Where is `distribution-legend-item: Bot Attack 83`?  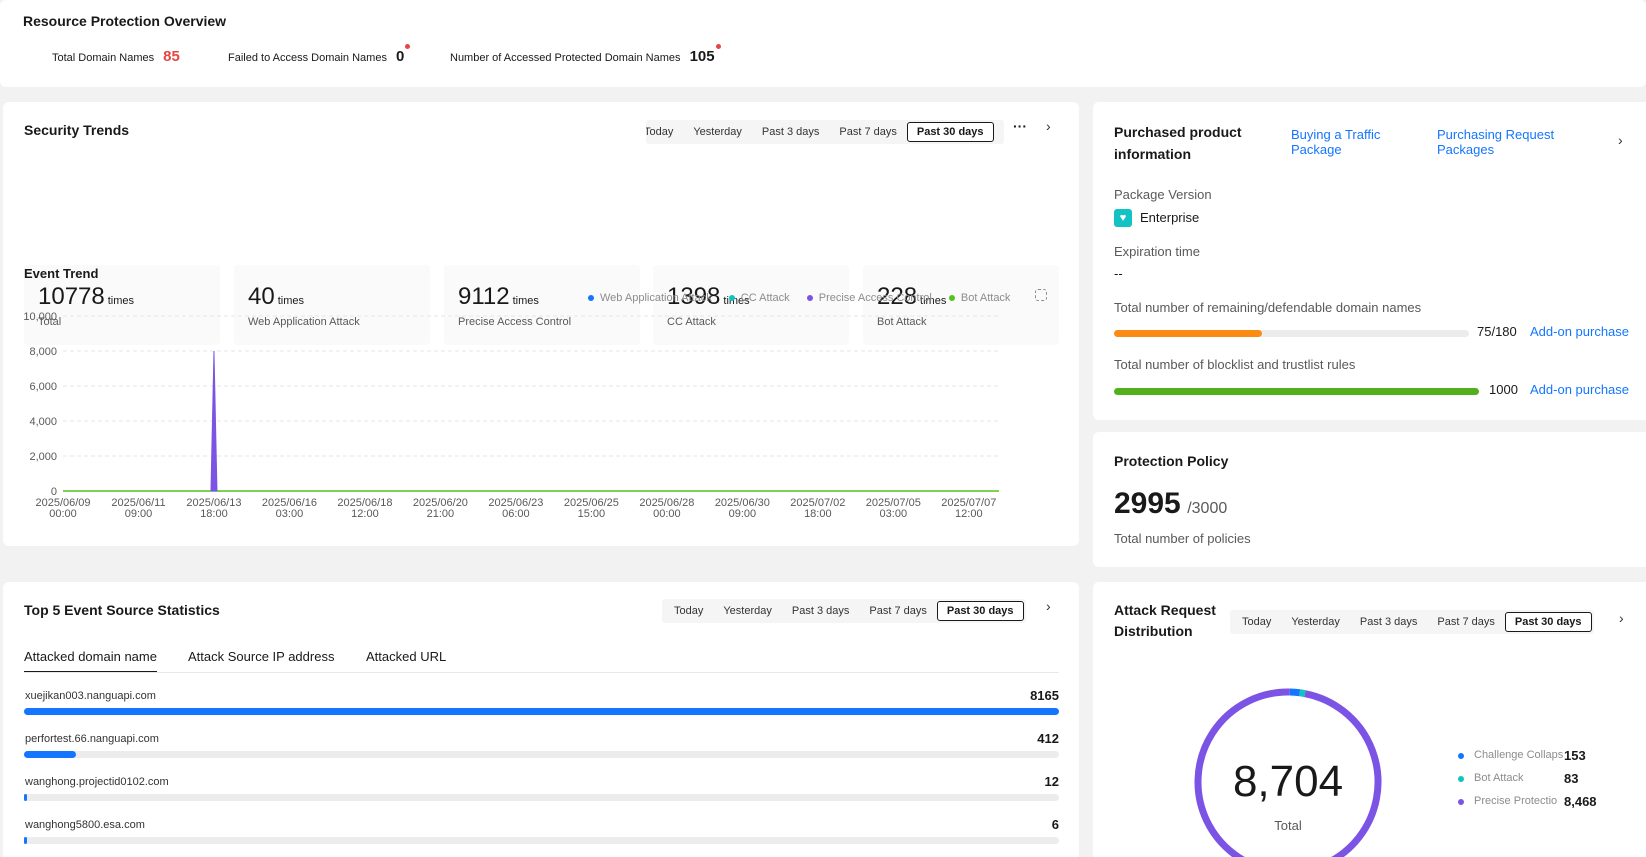 distribution-legend-item: Bot Attack 83 is located at coordinates (1548, 779).